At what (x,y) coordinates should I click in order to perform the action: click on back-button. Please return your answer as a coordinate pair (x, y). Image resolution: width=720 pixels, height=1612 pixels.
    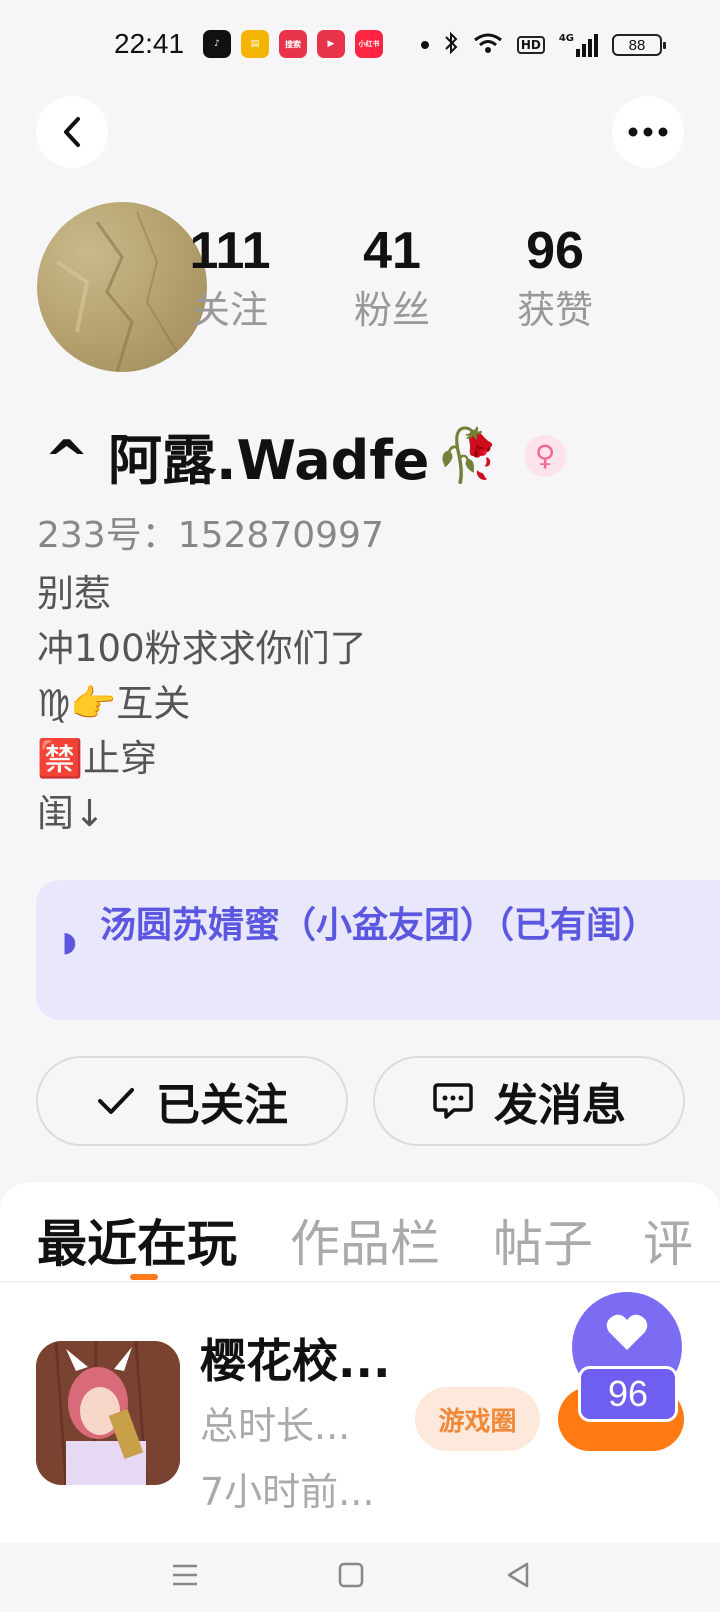
    Looking at the image, I should click on (72, 132).